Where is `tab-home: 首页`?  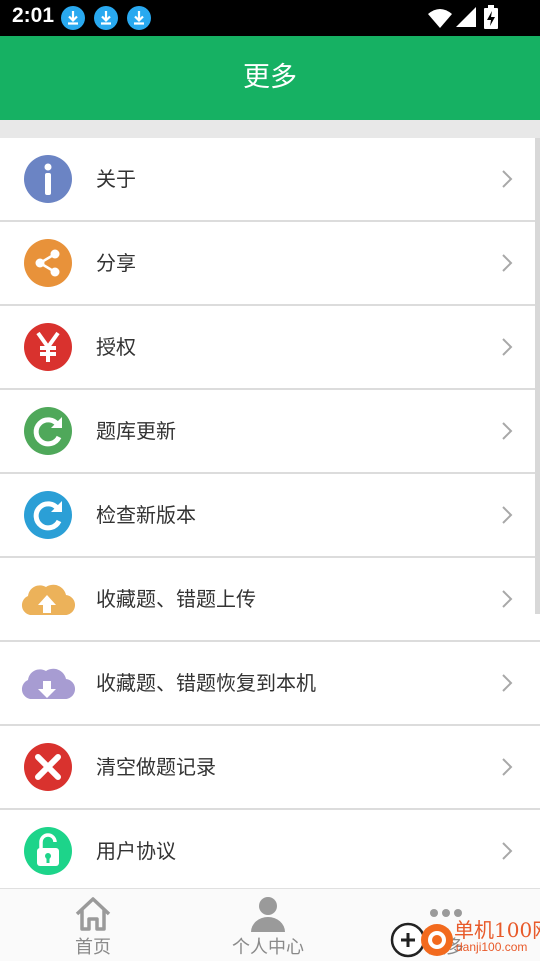 tab-home: 首页 is located at coordinates (93, 925).